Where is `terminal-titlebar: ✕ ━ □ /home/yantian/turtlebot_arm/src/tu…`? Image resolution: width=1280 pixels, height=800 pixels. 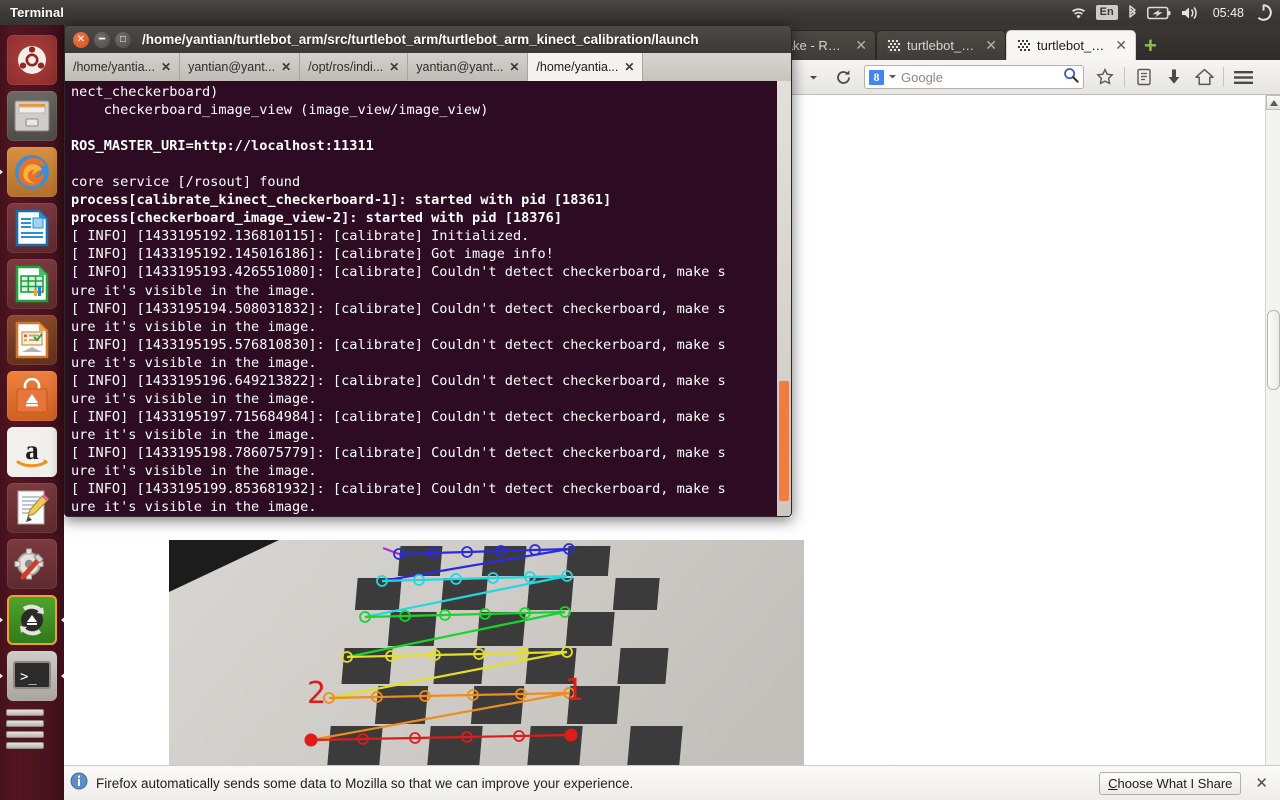 terminal-titlebar: ✕ ━ □ /home/yantian/turtlebot_arm/src/tu… is located at coordinates (428, 39).